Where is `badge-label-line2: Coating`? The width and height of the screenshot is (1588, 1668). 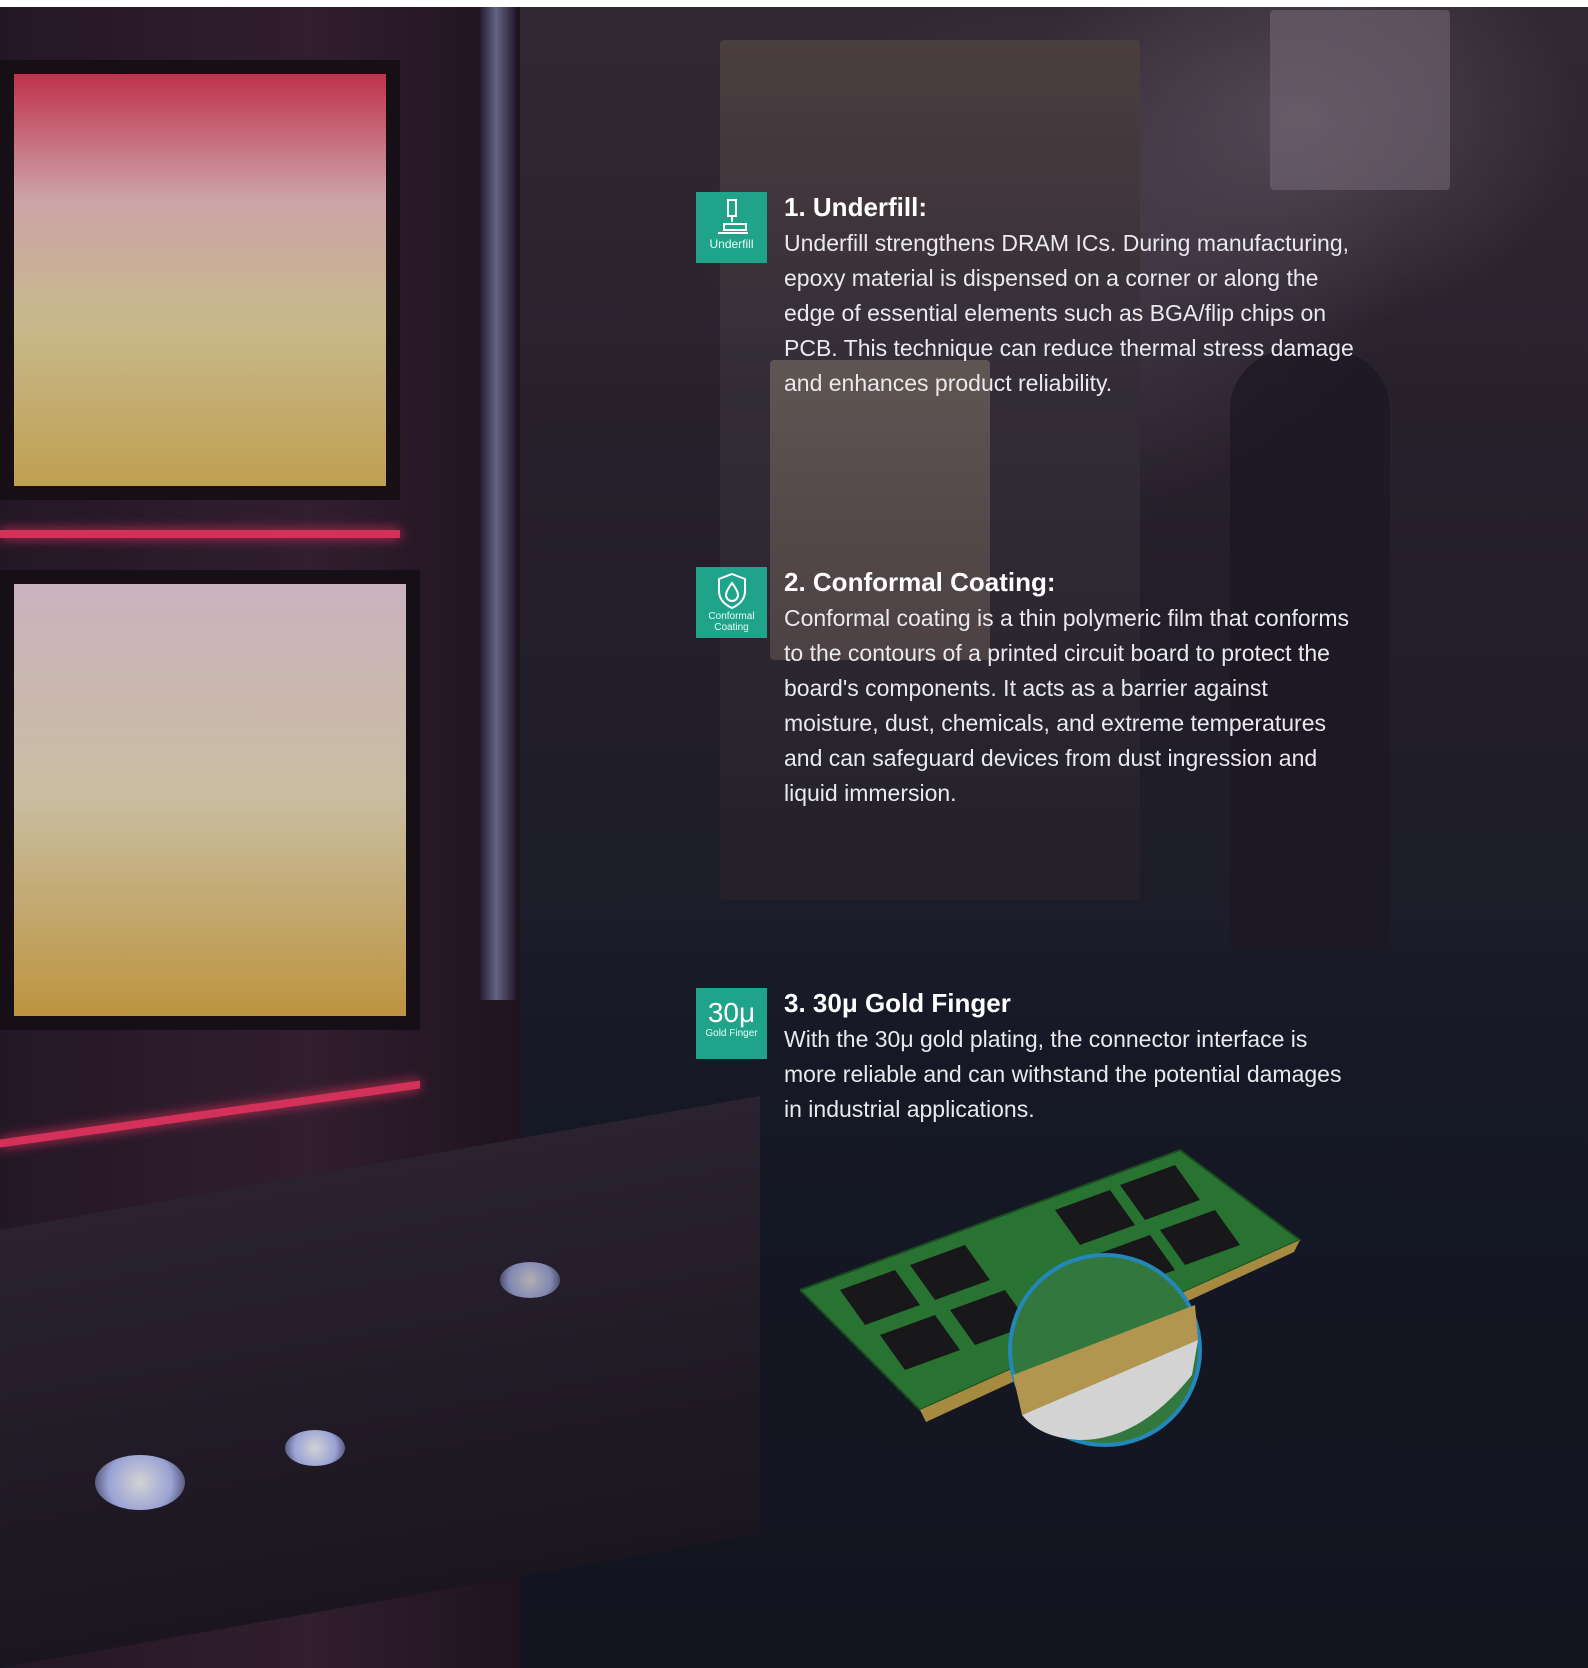 badge-label-line2: Coating is located at coordinates (731, 627).